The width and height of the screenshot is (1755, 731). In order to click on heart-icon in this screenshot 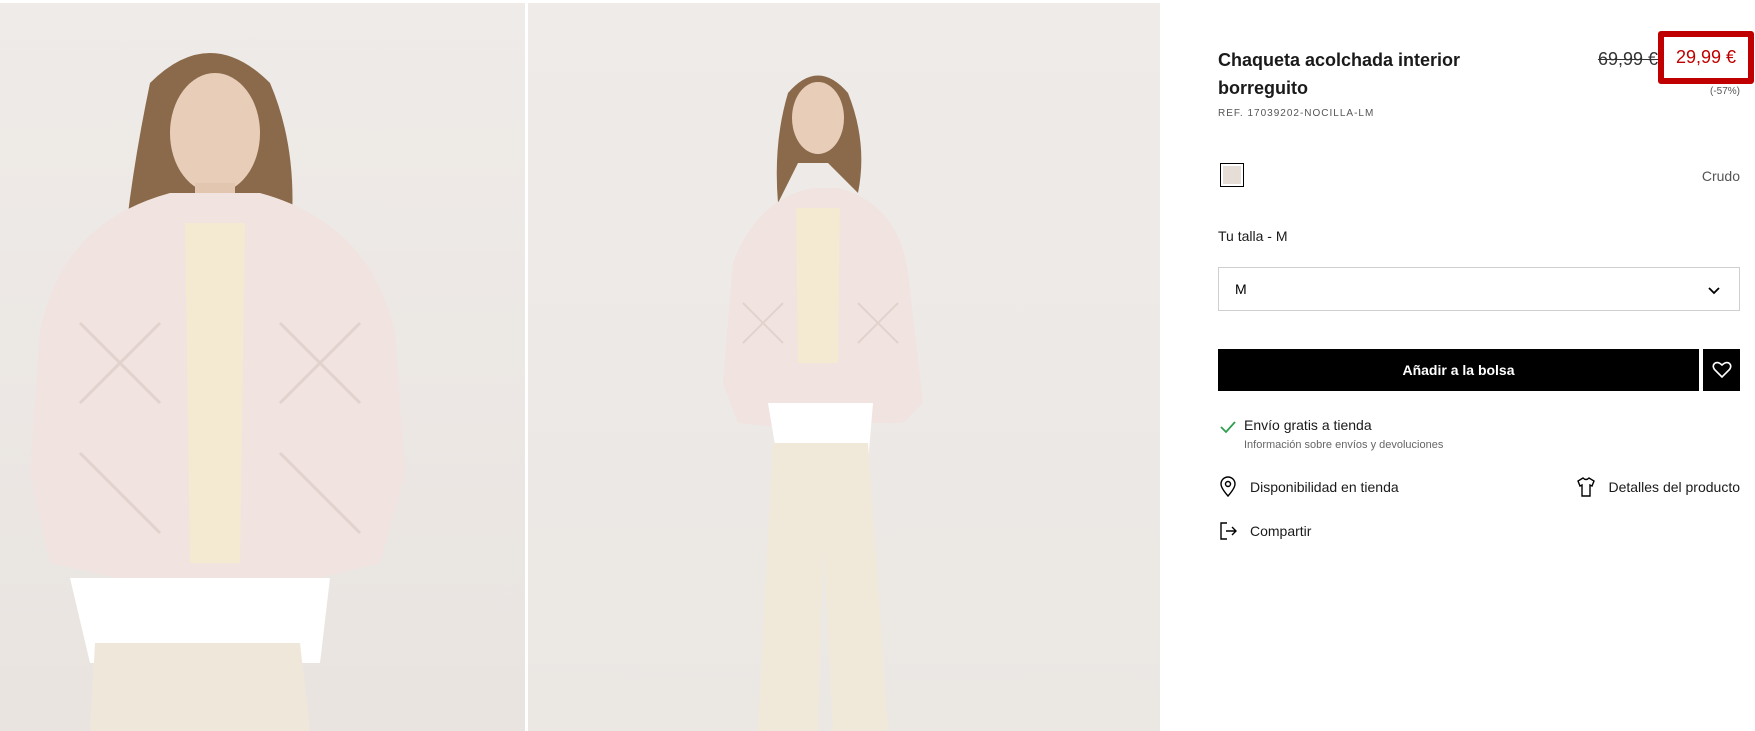, I will do `click(1721, 370)`.